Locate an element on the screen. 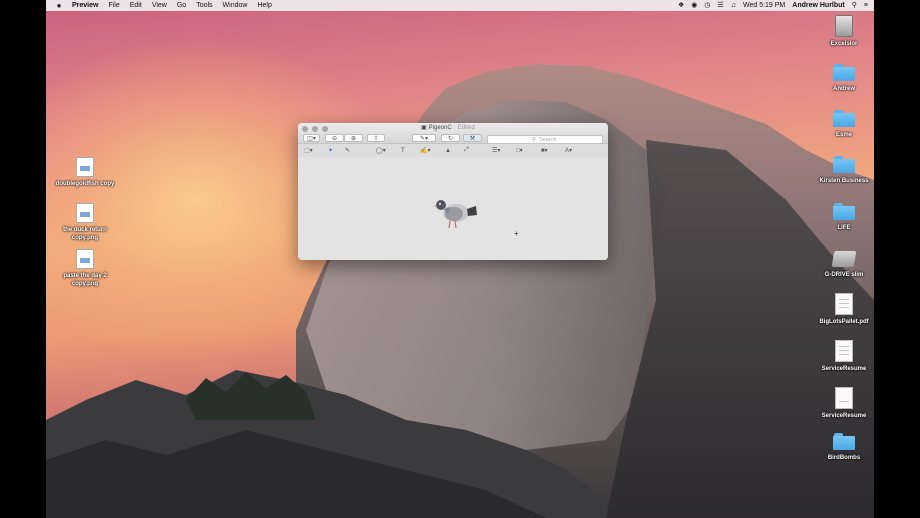  document-name: PigeonC is located at coordinates (440, 128).